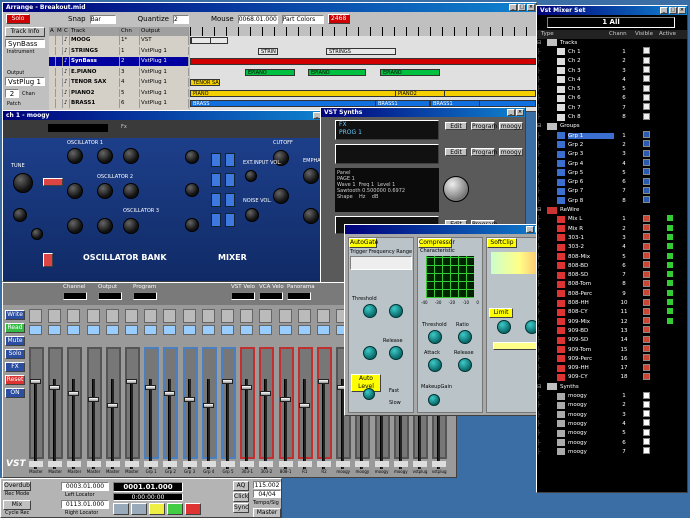 This screenshot has width=690, height=518. What do you see at coordinates (612, 349) in the screenshot?
I see `mixer-channel-row: ├ 909-Tom 15` at bounding box center [612, 349].